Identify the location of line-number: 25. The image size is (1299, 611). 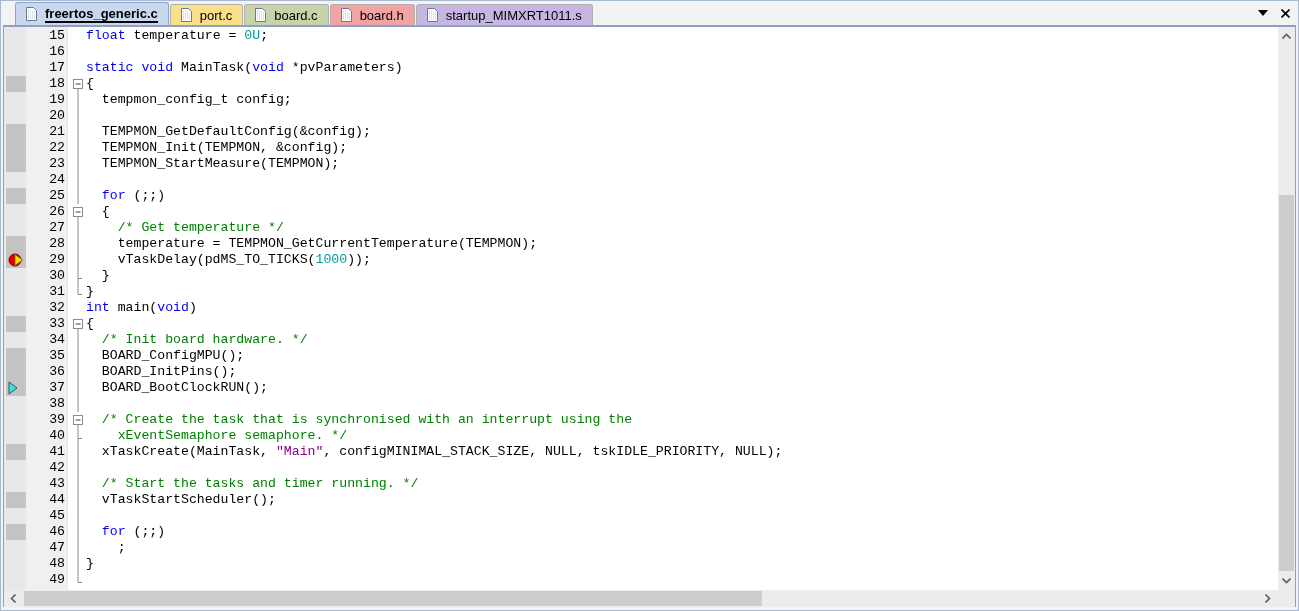
(57, 196).